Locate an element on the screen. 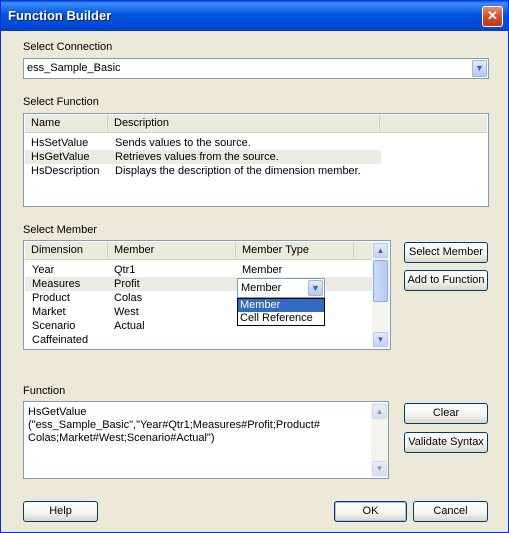 The height and width of the screenshot is (533, 509). column-header-member: Member is located at coordinates (172, 250).